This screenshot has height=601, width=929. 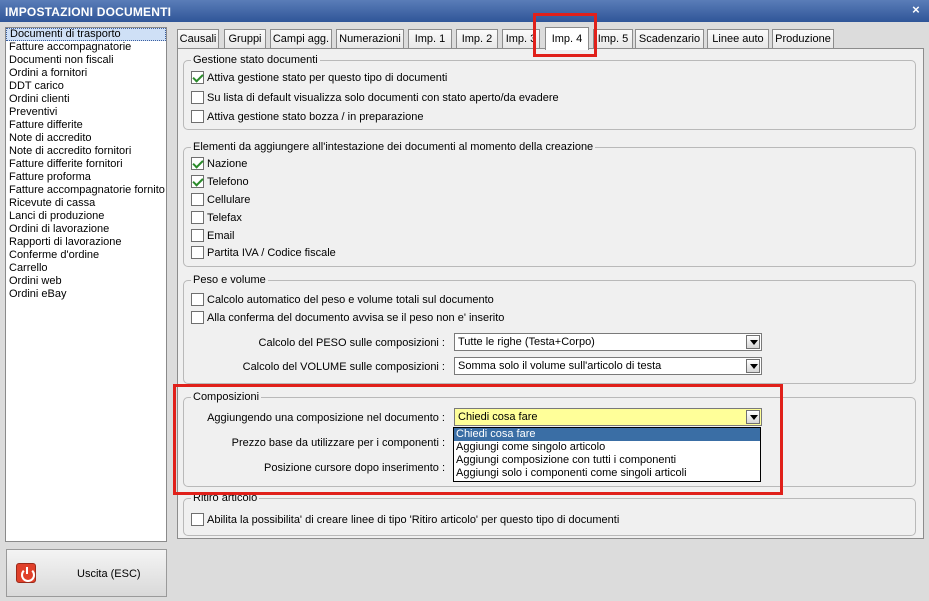 What do you see at coordinates (86, 268) in the screenshot?
I see `list-item: Carrello` at bounding box center [86, 268].